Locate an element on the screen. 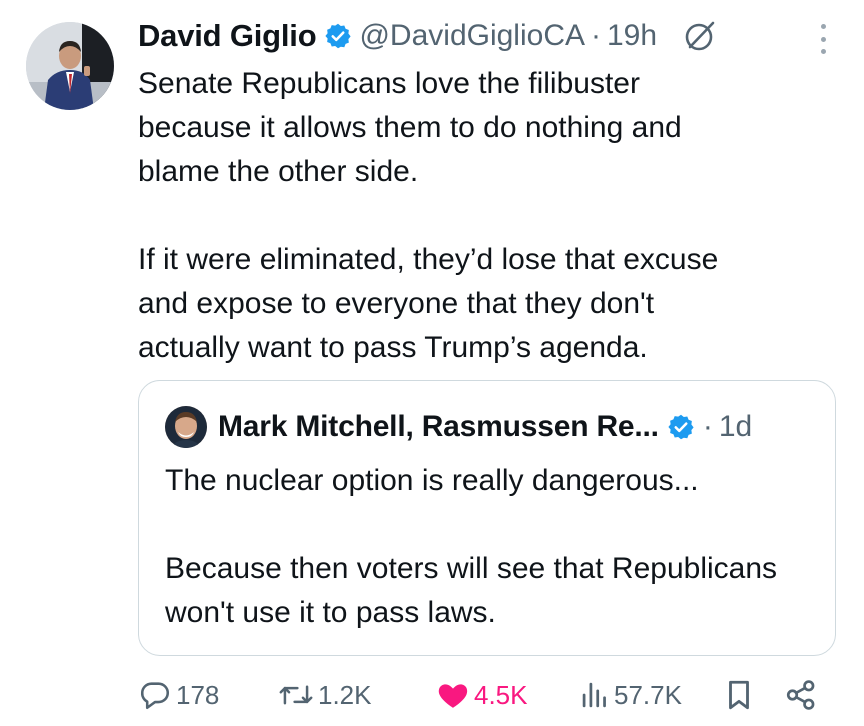  tweet-header: David Giglio @DavidGiglioCA · 19h is located at coordinates (427, 36).